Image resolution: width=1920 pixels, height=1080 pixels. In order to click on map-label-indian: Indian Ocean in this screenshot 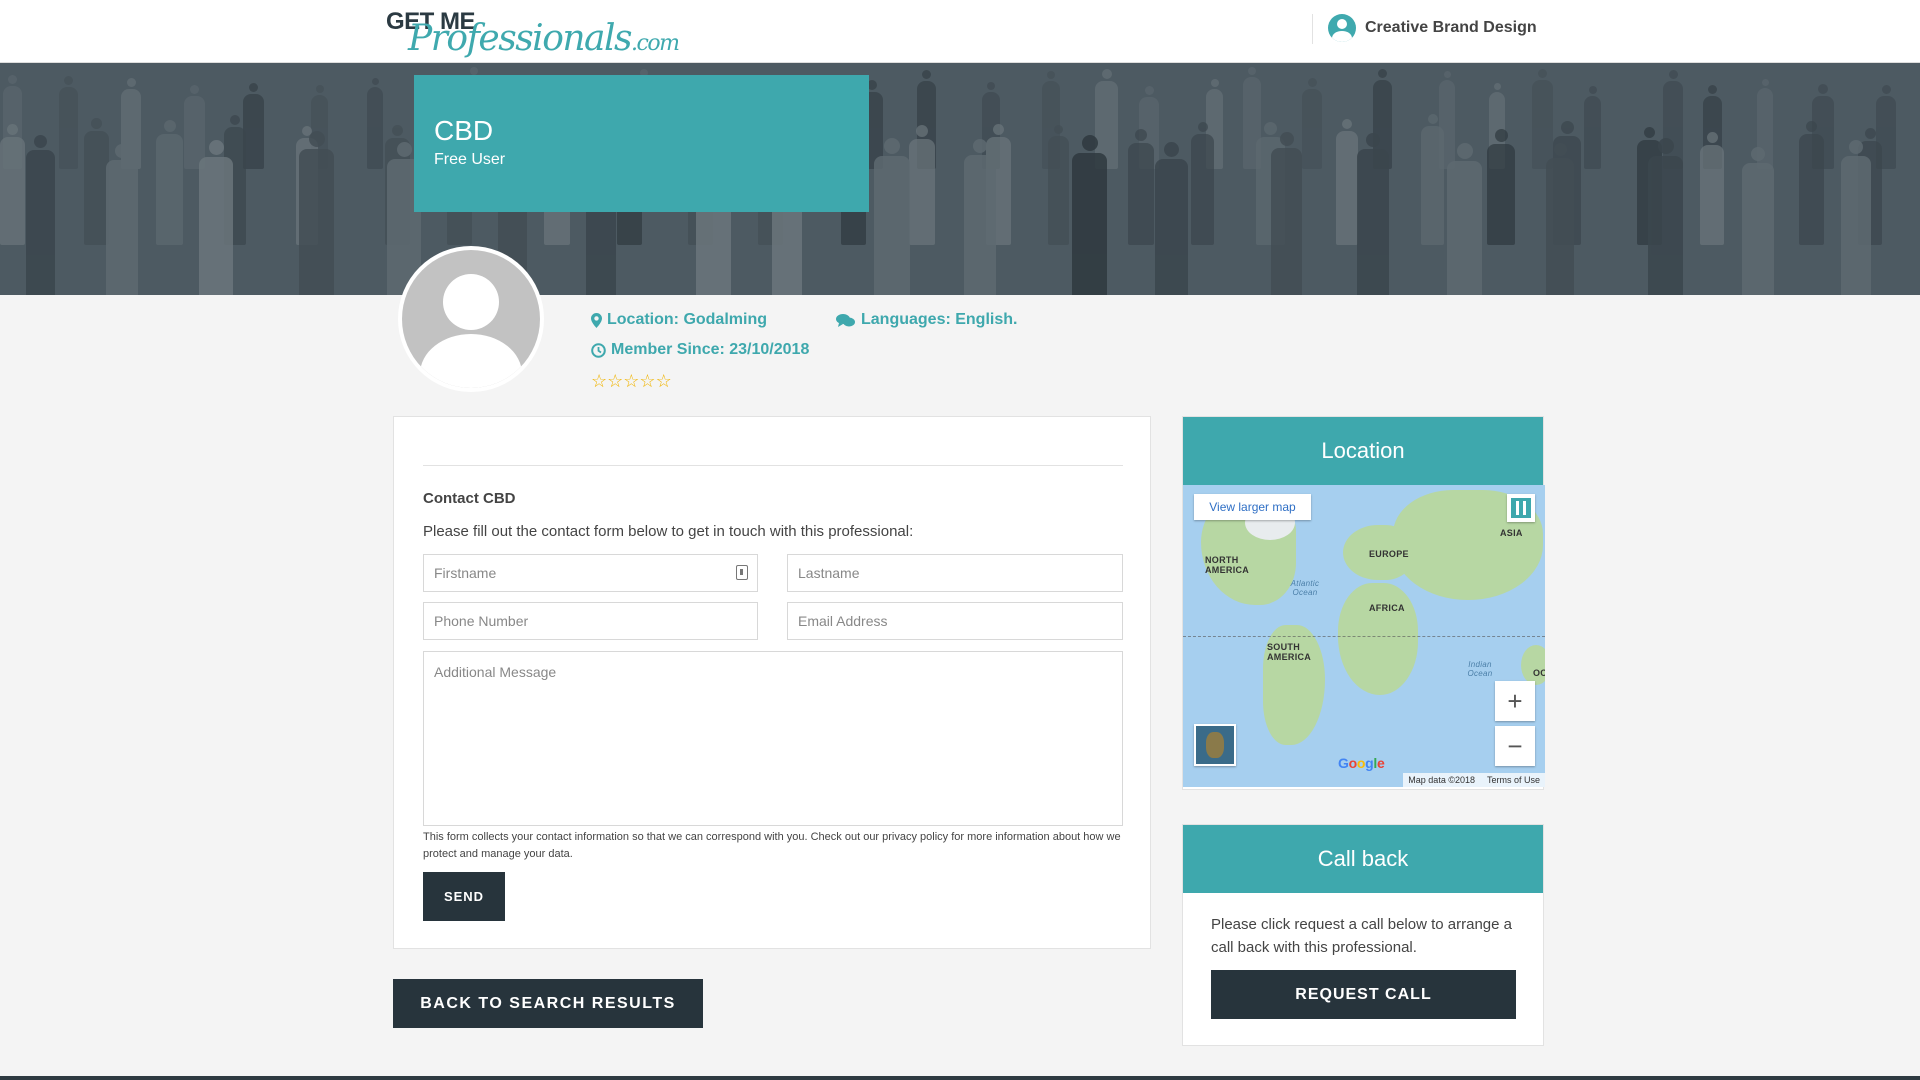, I will do `click(1480, 669)`.